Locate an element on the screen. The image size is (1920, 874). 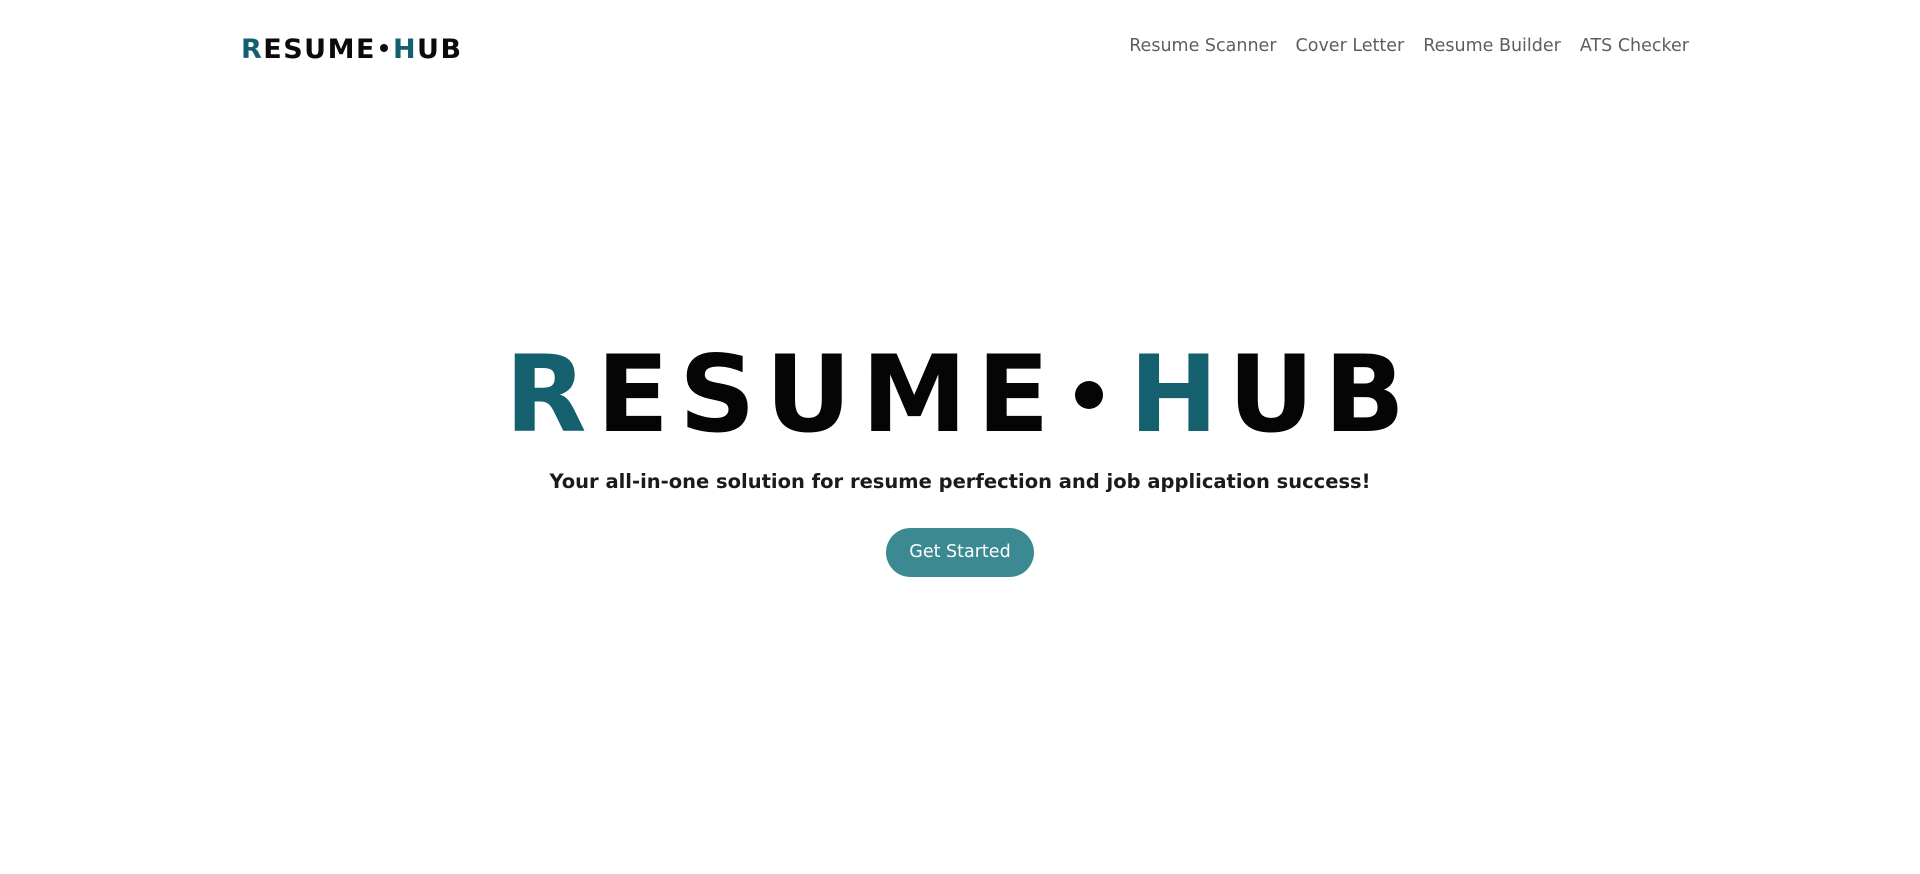
hero-title-ub: UB is located at coordinates (1321, 394).